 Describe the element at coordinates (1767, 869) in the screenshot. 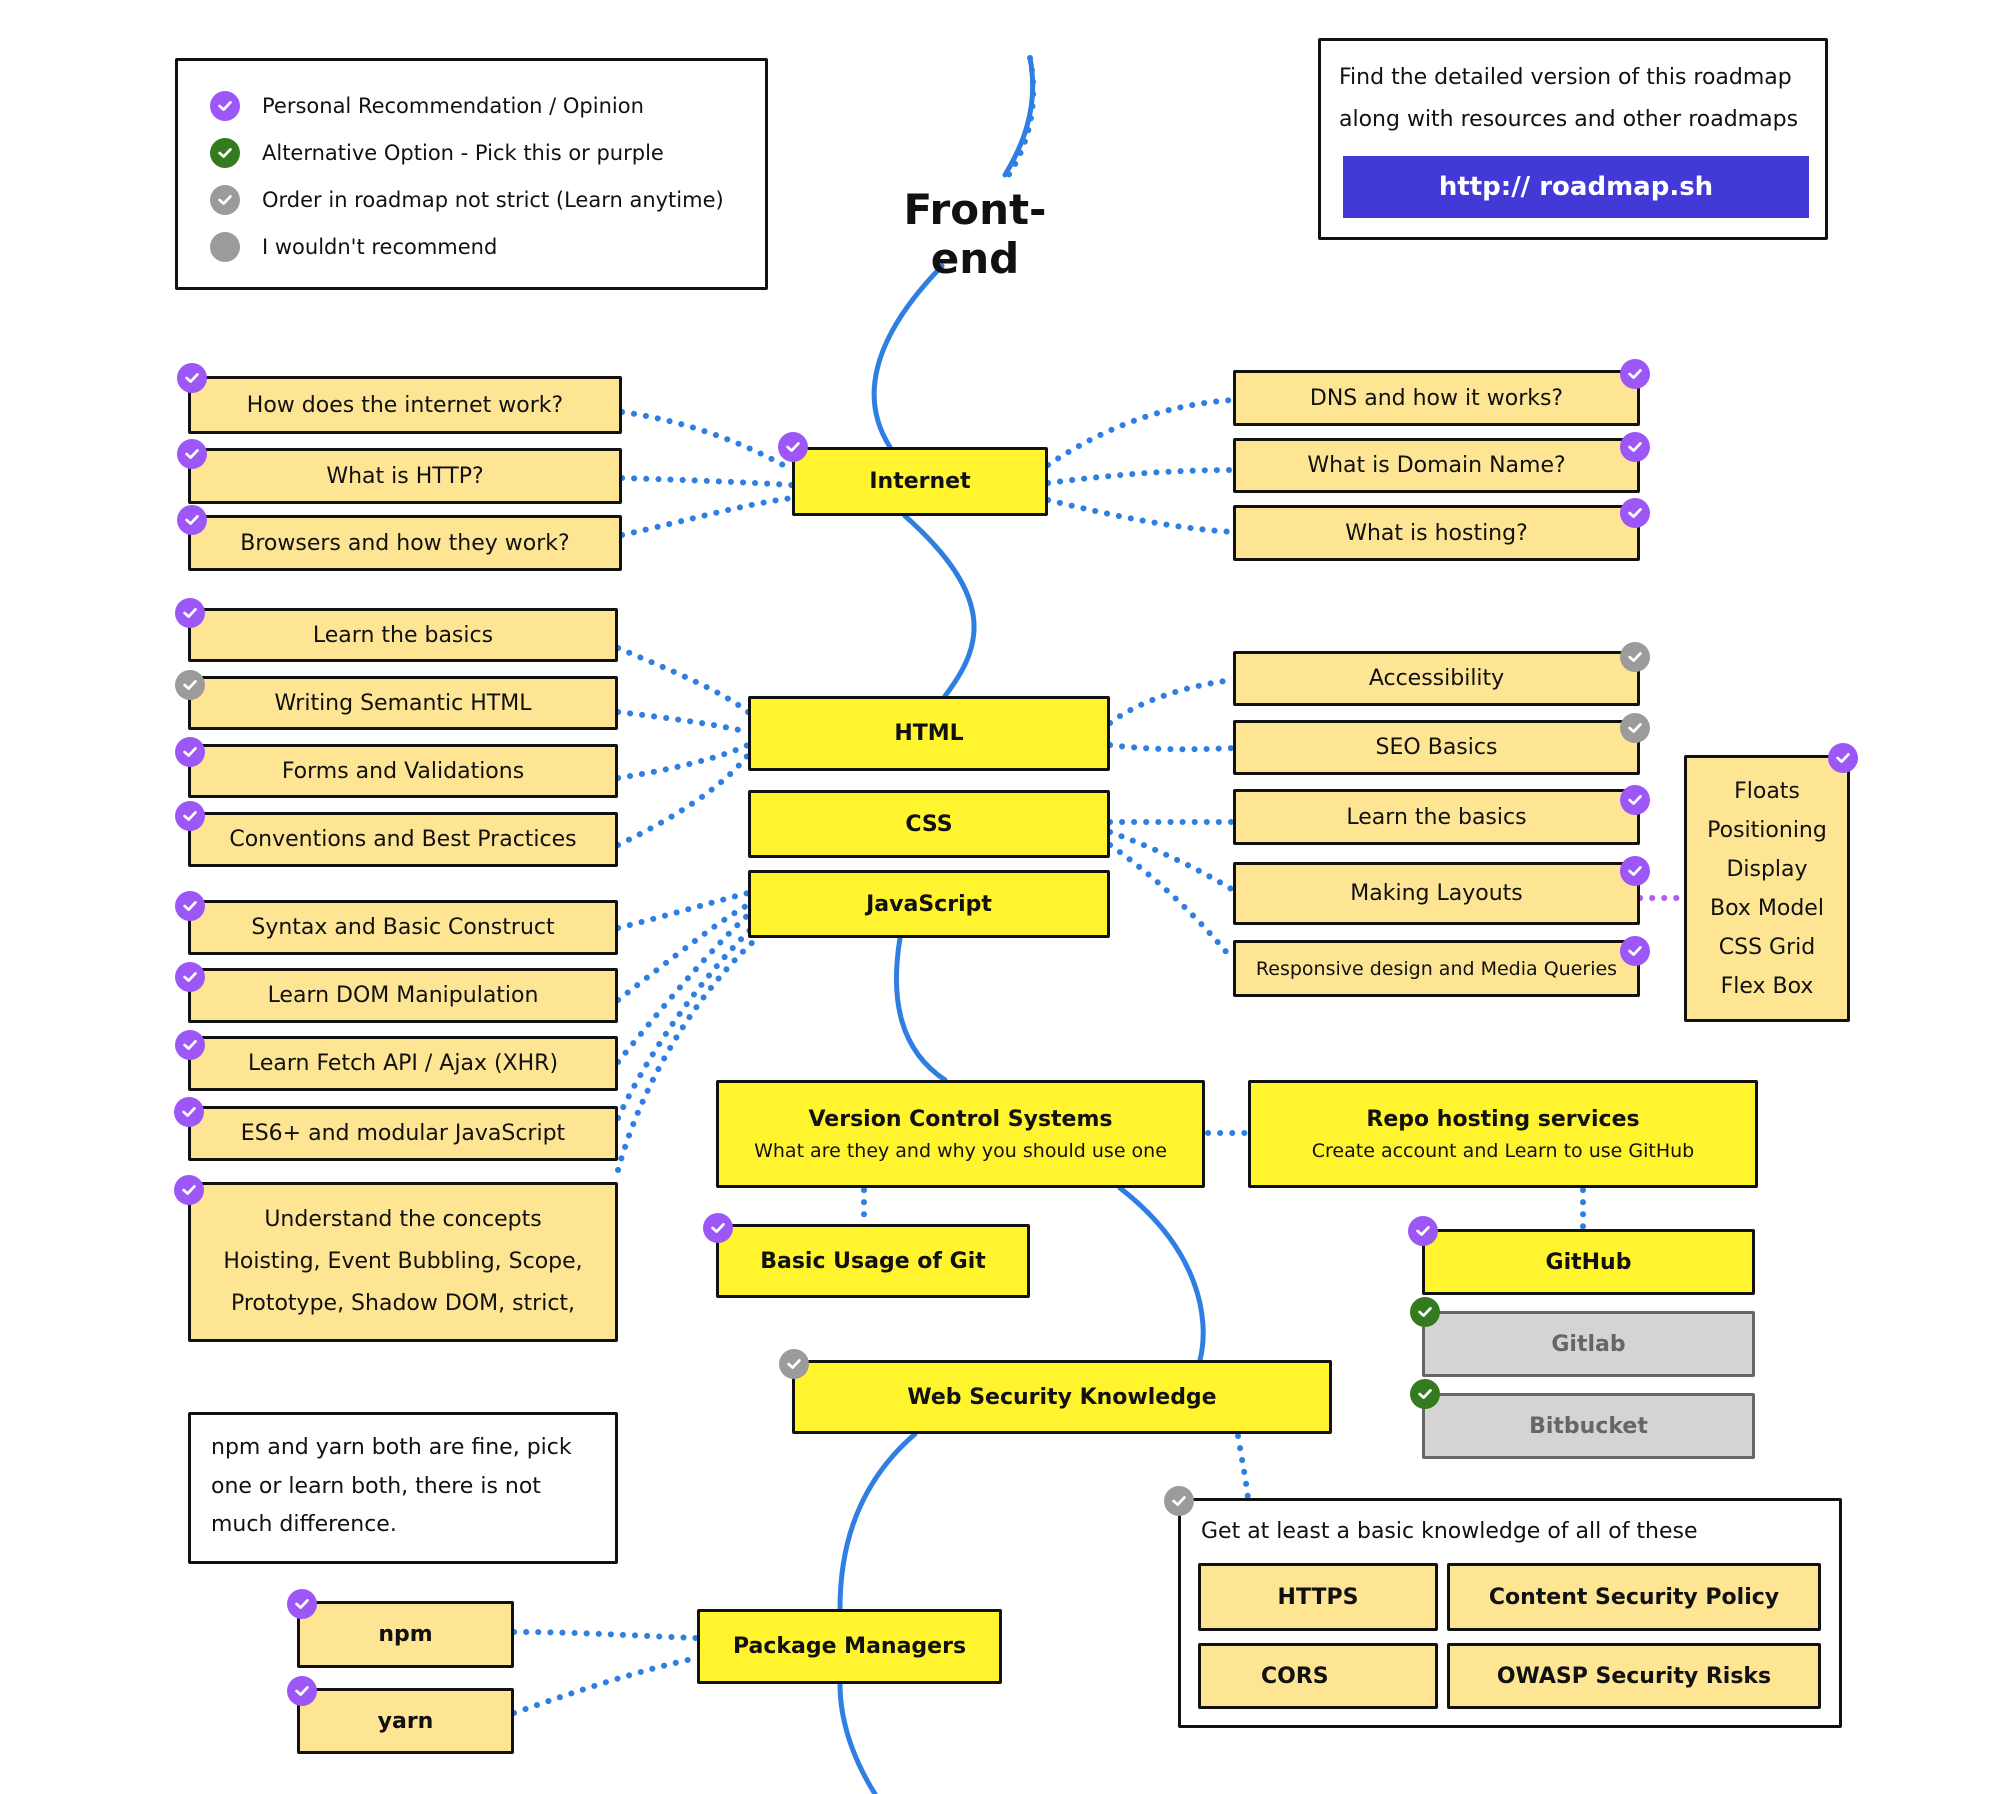

I see `layout-topic: Display` at that location.